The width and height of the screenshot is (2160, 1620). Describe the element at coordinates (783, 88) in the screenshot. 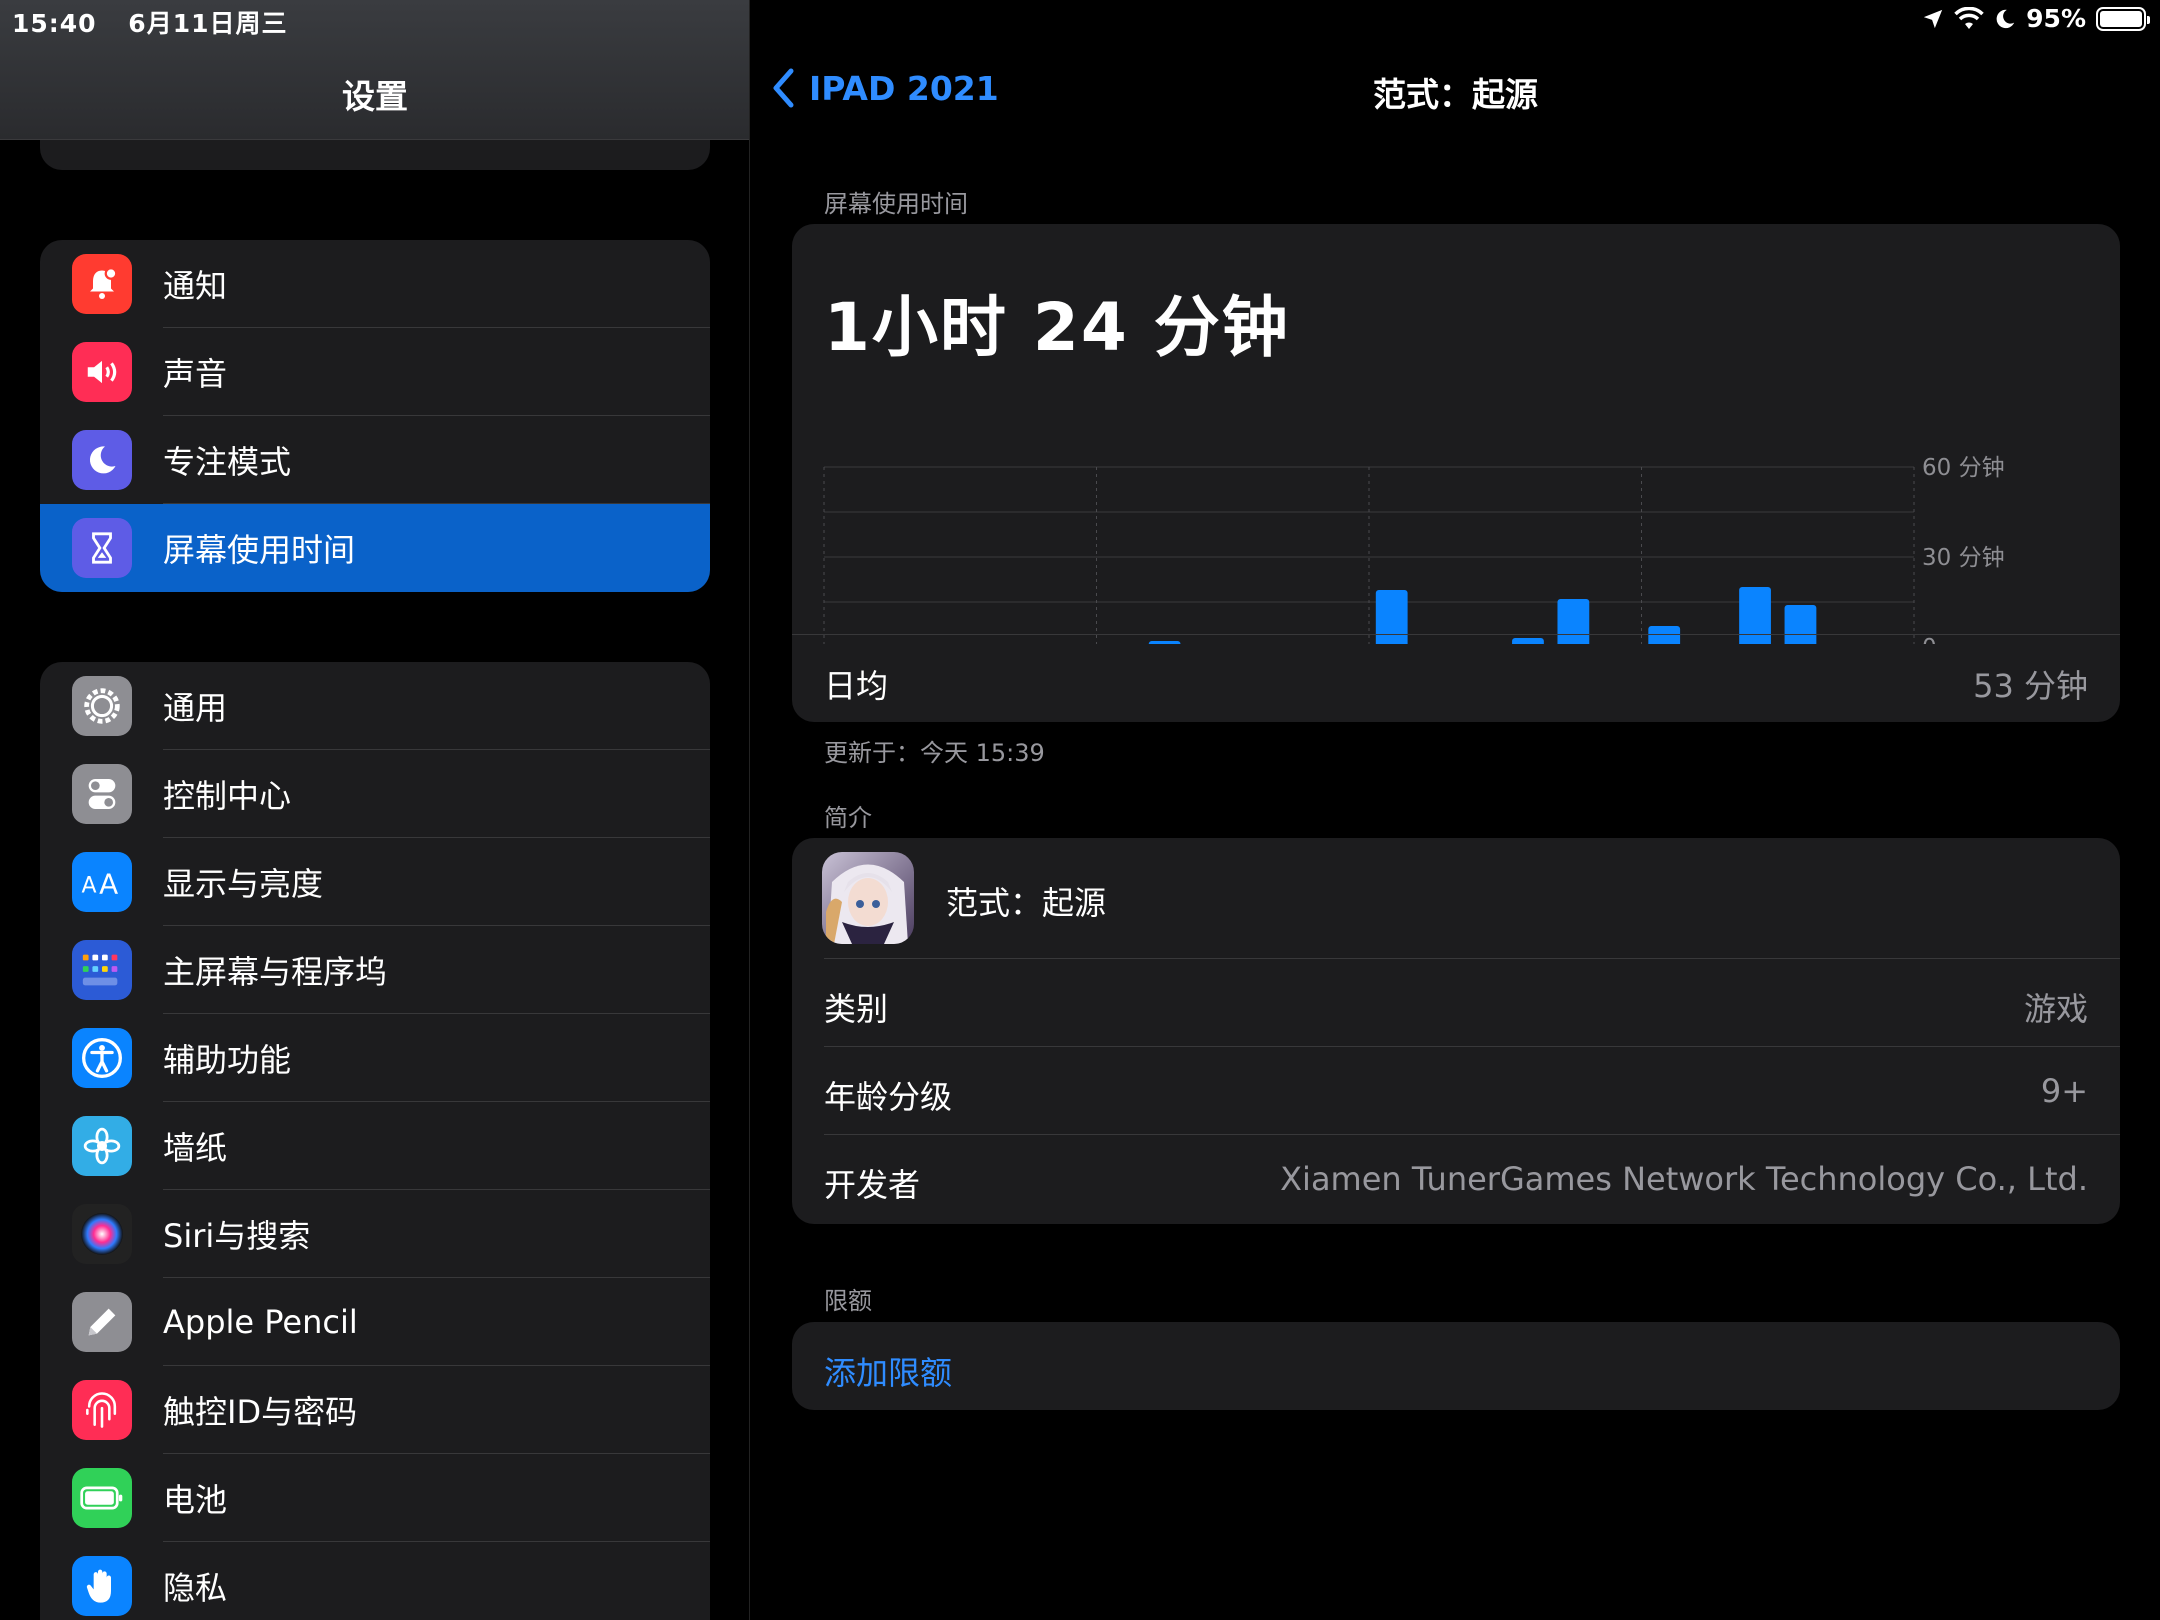

I see `chevron-left-icon` at that location.